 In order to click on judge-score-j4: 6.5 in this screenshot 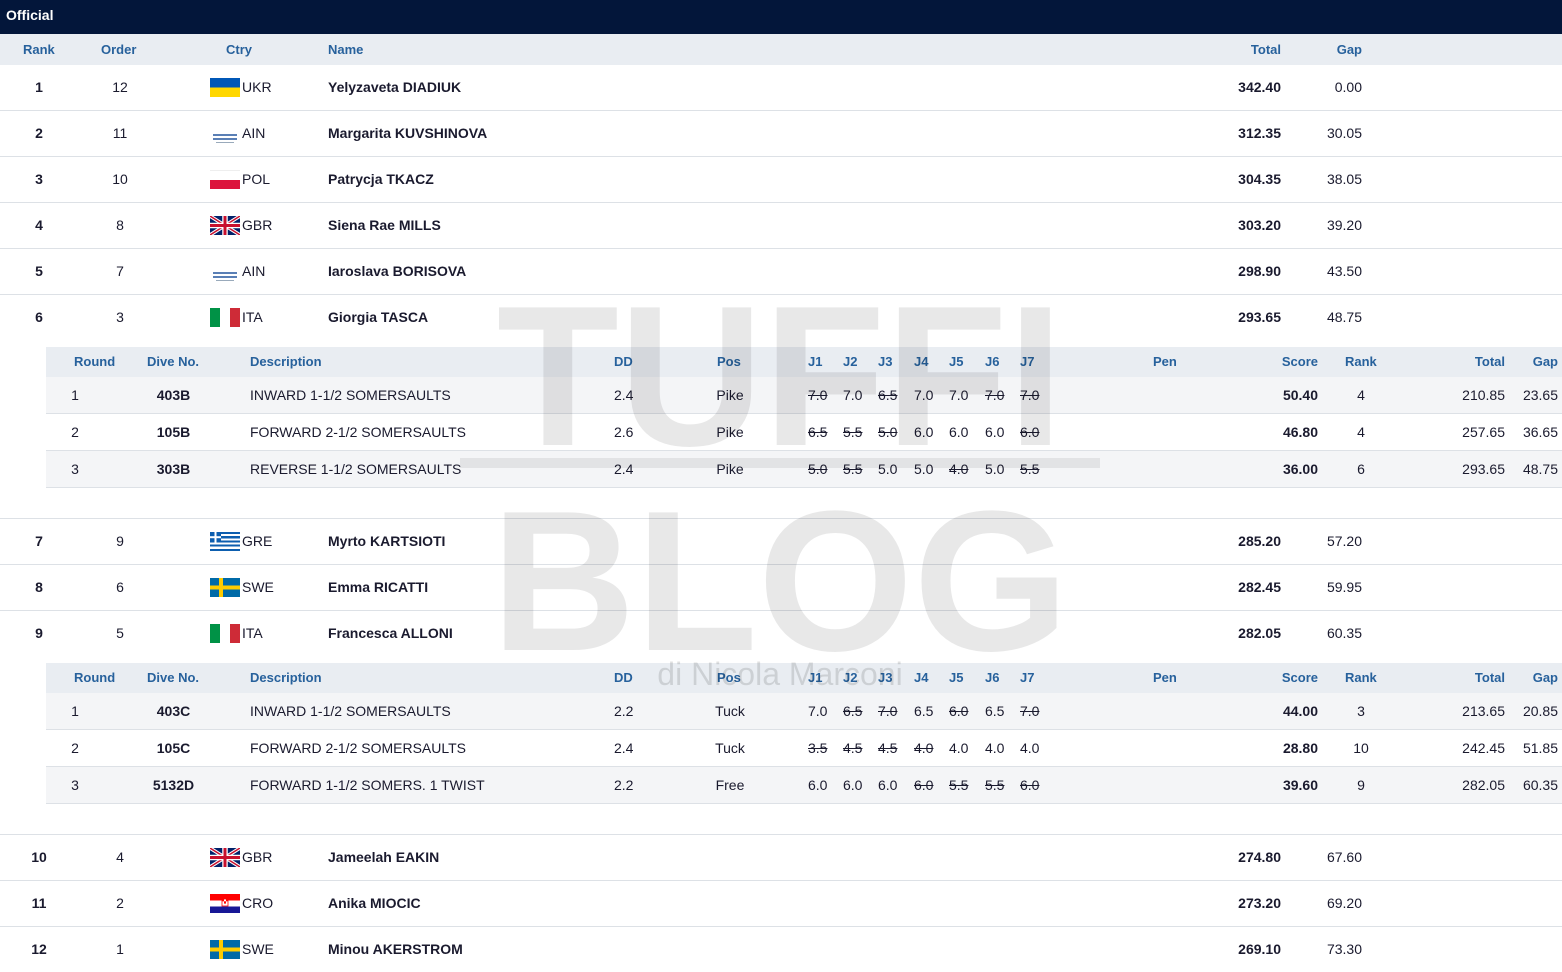, I will do `click(924, 711)`.